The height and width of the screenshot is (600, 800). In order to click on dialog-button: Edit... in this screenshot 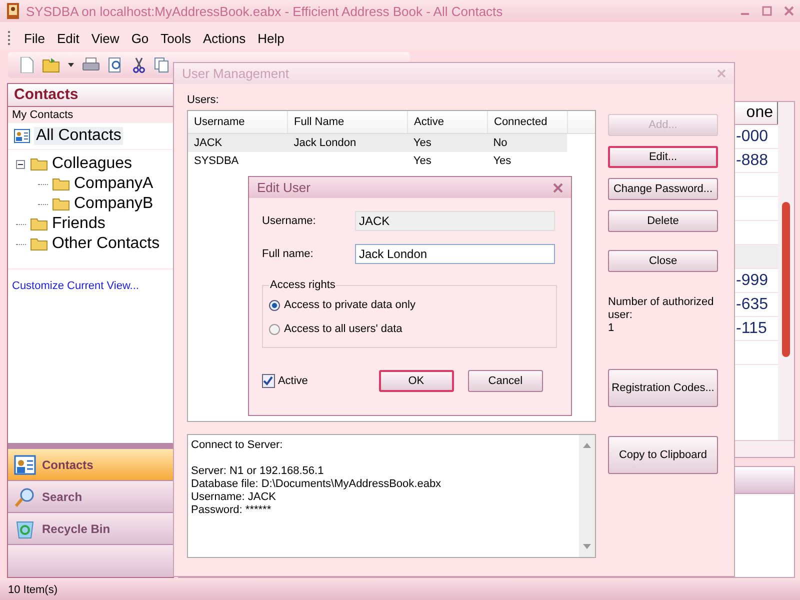, I will do `click(663, 157)`.